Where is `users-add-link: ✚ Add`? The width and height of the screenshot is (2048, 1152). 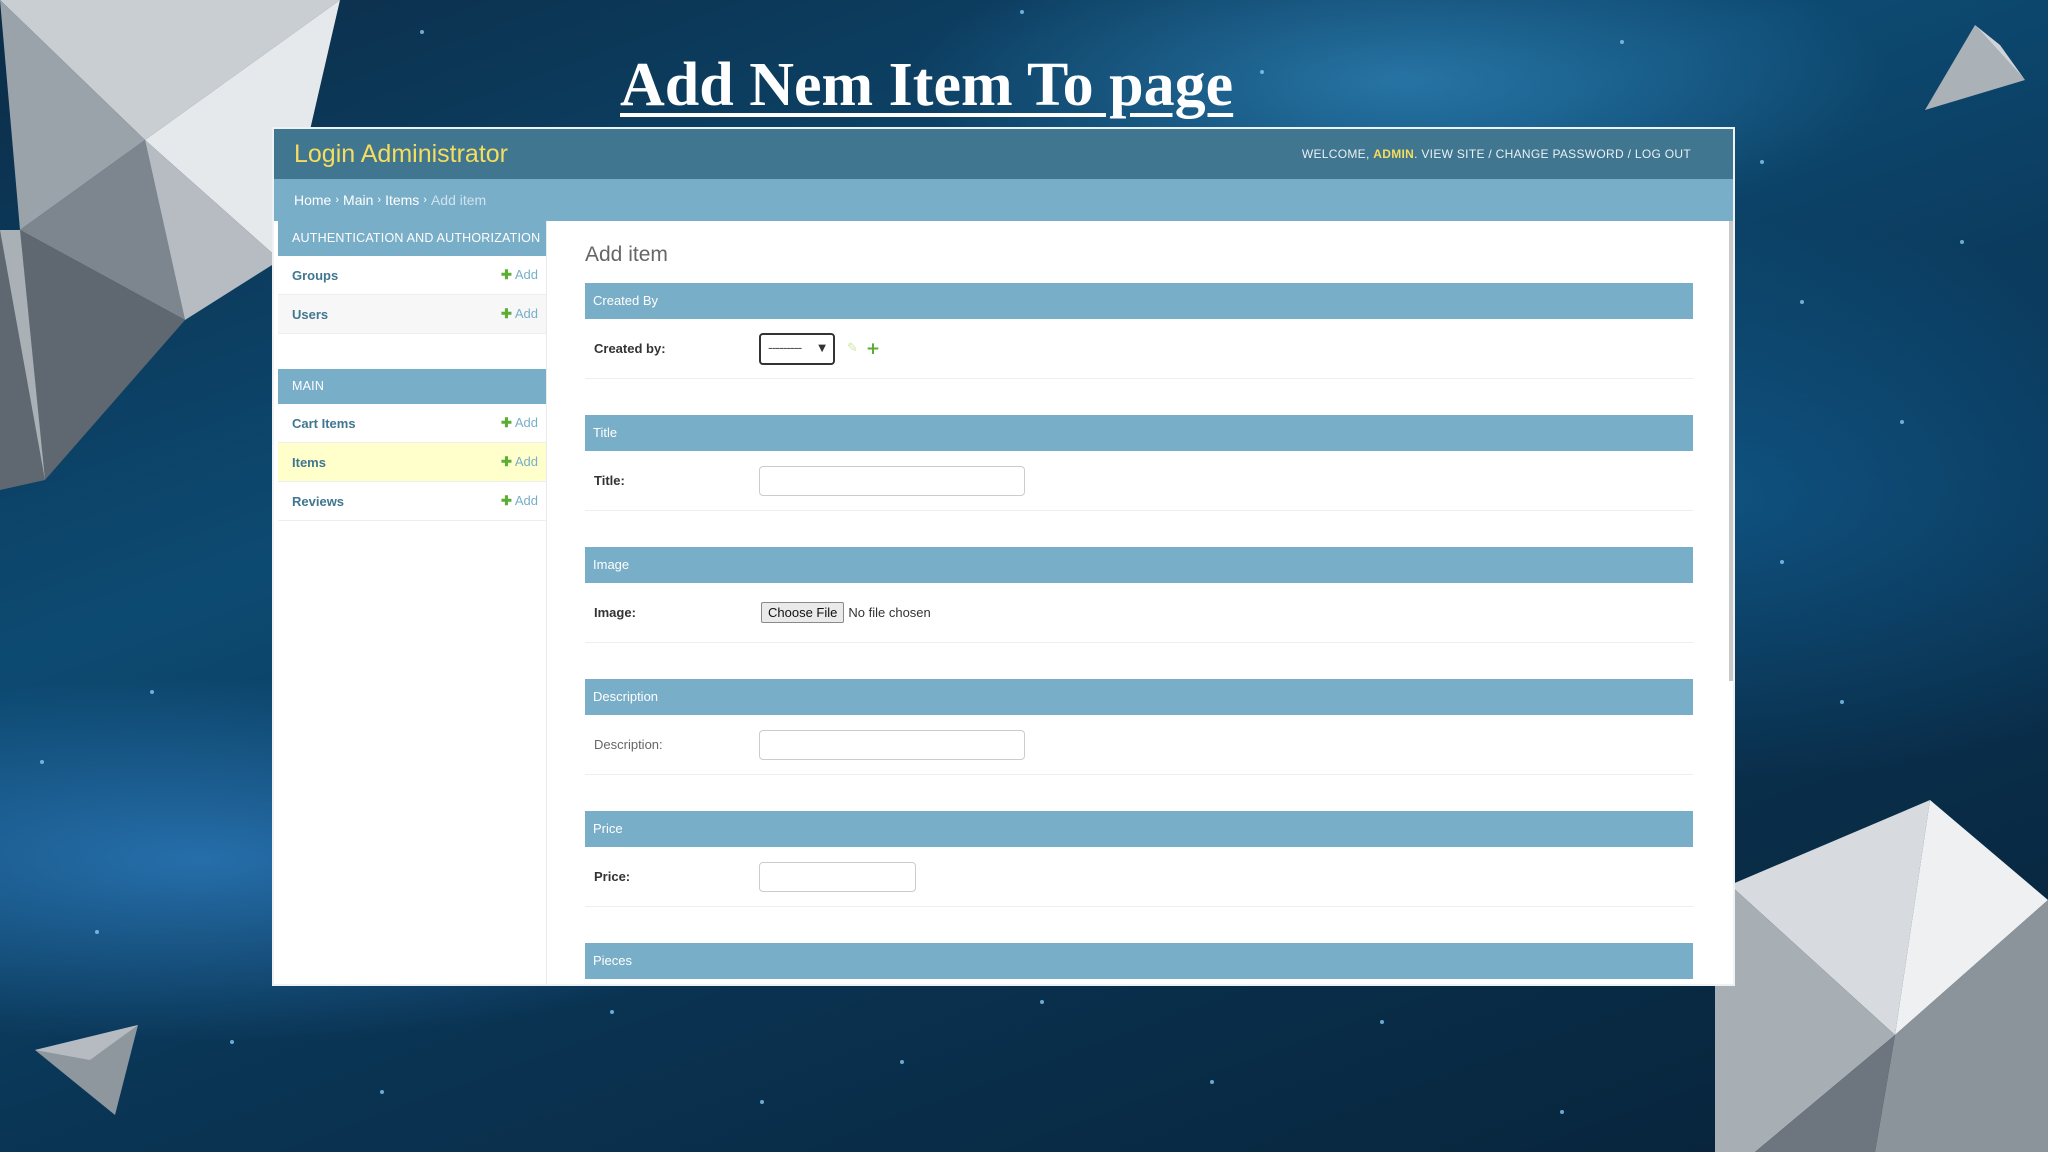
users-add-link: ✚ Add is located at coordinates (519, 314).